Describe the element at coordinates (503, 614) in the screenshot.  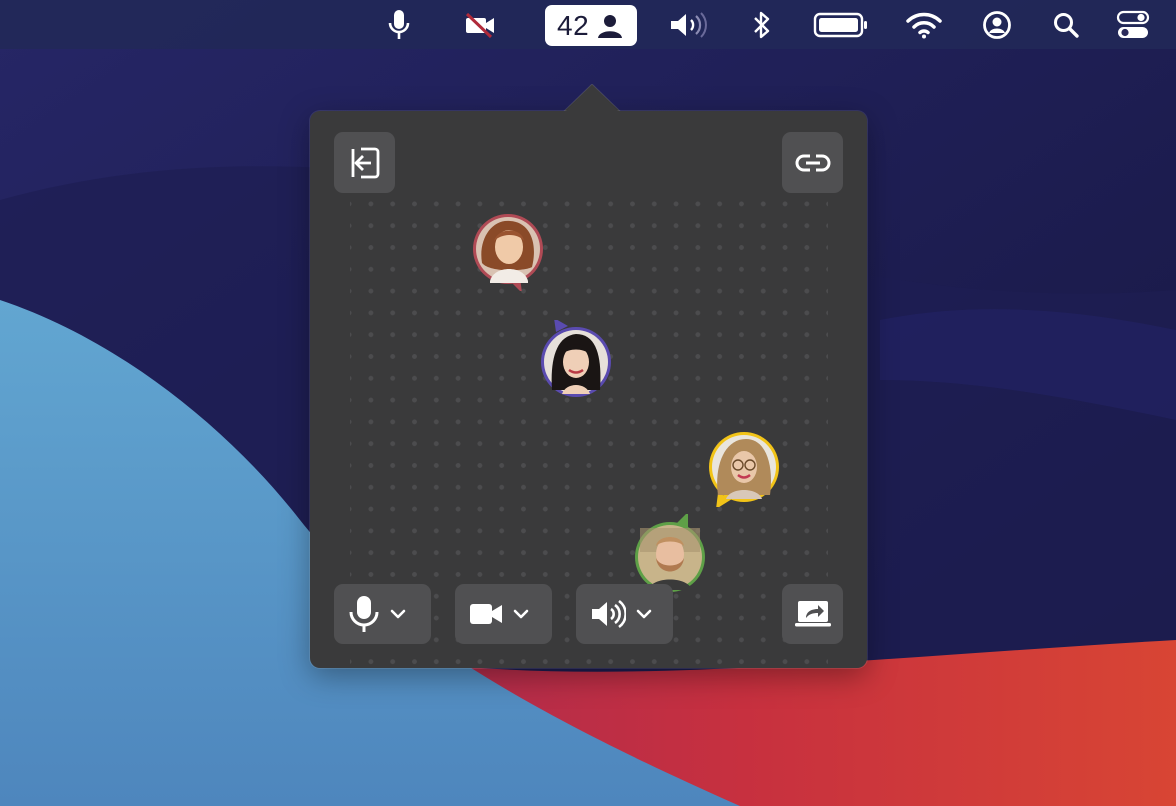
I see `camera-dropdown-button` at that location.